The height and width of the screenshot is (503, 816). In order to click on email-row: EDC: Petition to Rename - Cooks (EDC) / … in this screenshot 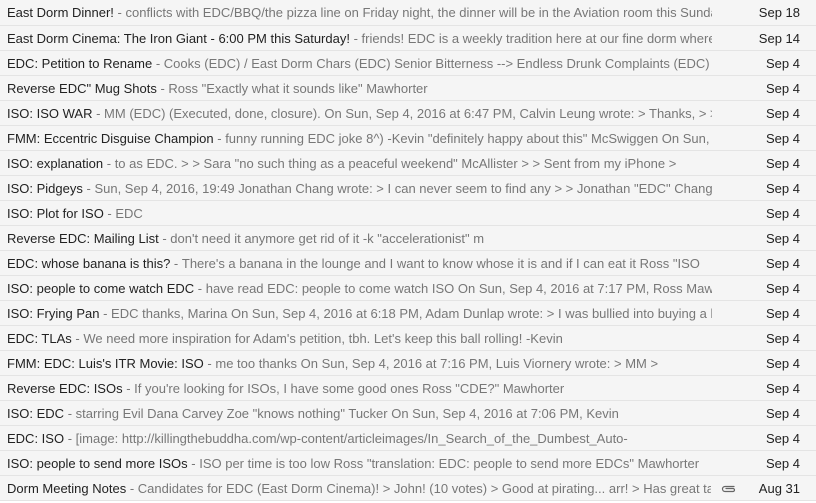, I will do `click(408, 63)`.